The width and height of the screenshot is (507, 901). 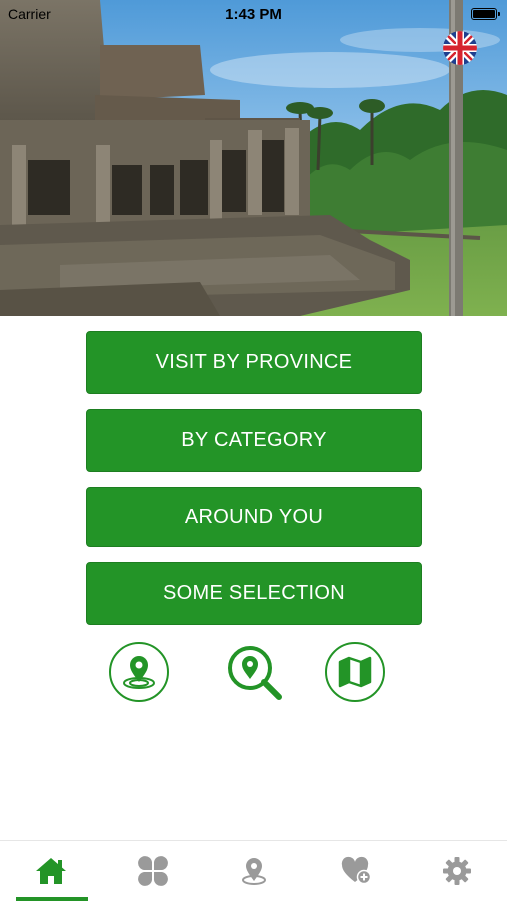 I want to click on search-location-button, so click(x=255, y=673).